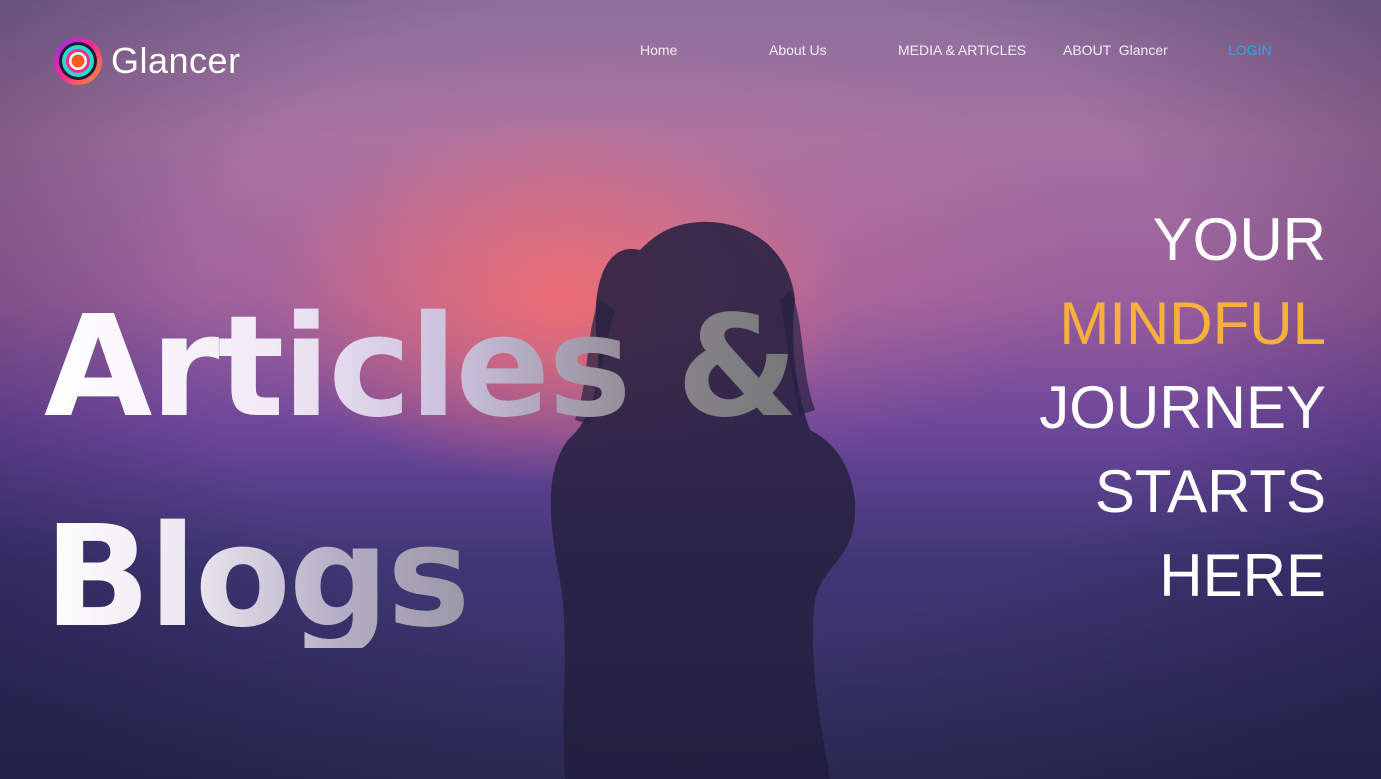 This screenshot has height=779, width=1381. I want to click on hero-tagline: YOUR MINDFUL JOURNEY STARTS HERE, so click(1182, 408).